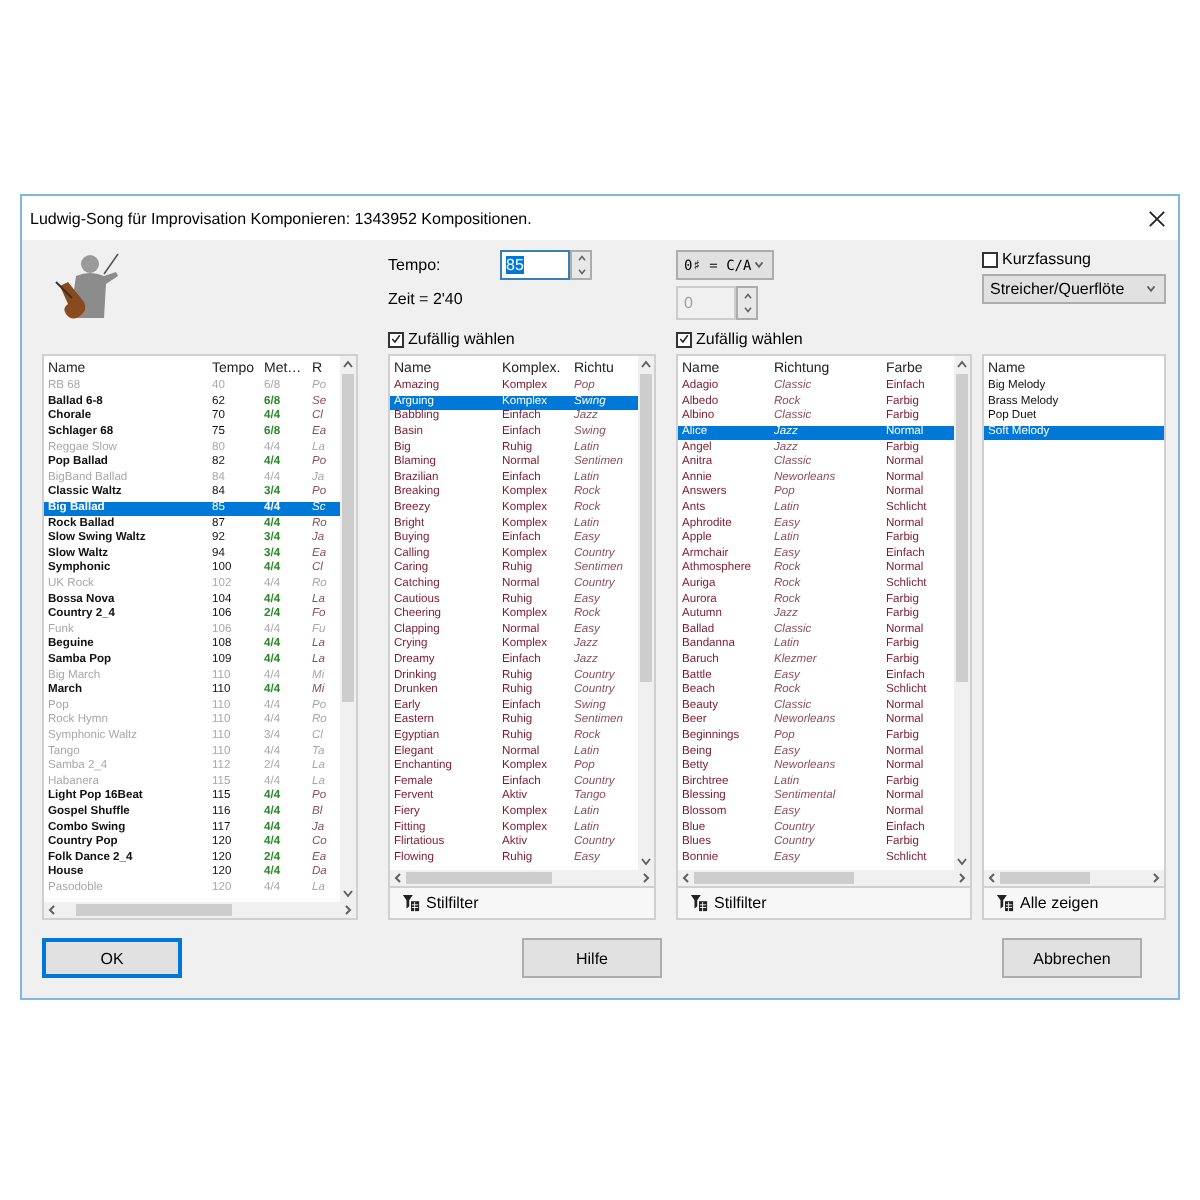 This screenshot has width=1200, height=1200. What do you see at coordinates (1074, 289) in the screenshot?
I see `instrumentation-dropdown: Streicher/Querflöte` at bounding box center [1074, 289].